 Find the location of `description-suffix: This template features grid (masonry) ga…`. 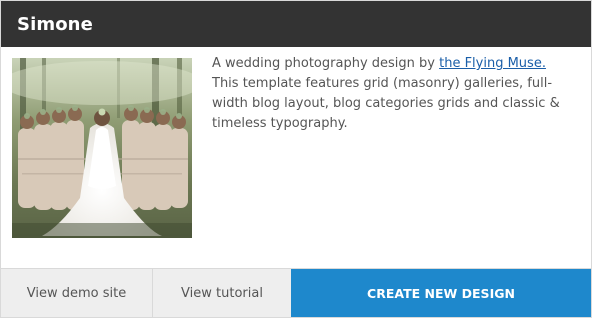

description-suffix: This template features grid (masonry) ga… is located at coordinates (386, 103).